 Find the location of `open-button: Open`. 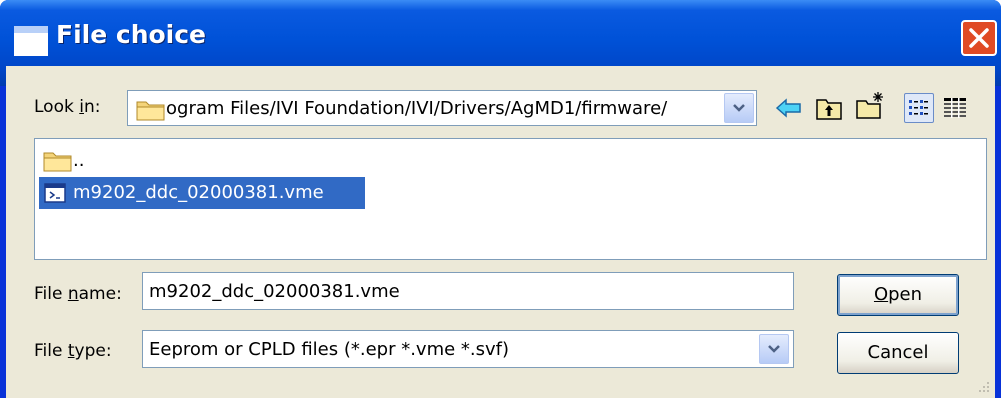

open-button: Open is located at coordinates (898, 295).